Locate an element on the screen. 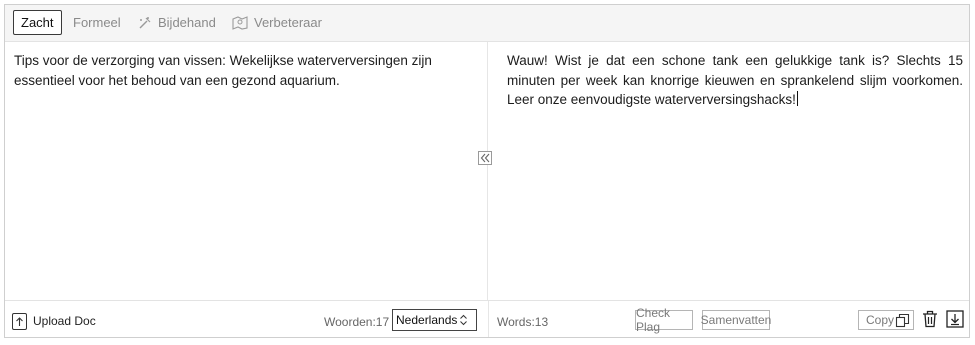 The width and height of the screenshot is (975, 345). tab-label: Bijdehand is located at coordinates (187, 22).